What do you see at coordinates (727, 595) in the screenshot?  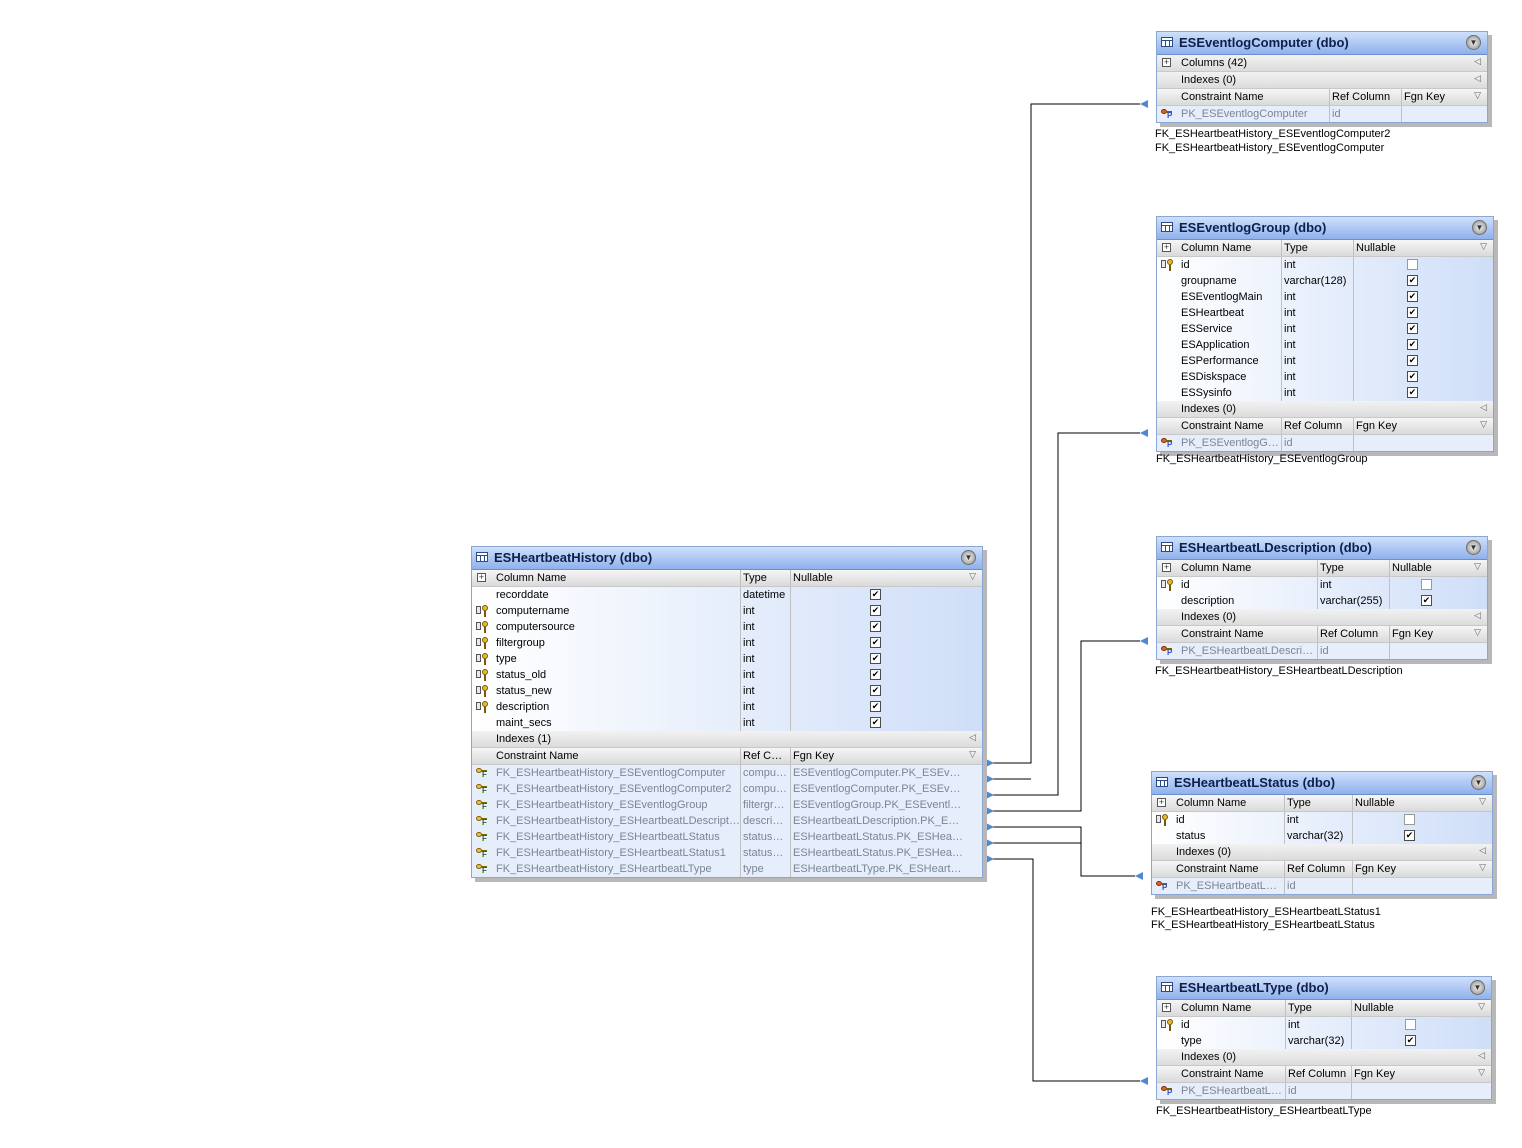 I see `column-row: recorddate datetime ✔` at bounding box center [727, 595].